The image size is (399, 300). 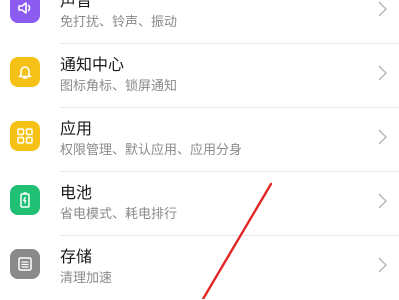 I want to click on settings-item-subtitle: 权限管理、默认应用、应用分身, so click(x=151, y=150).